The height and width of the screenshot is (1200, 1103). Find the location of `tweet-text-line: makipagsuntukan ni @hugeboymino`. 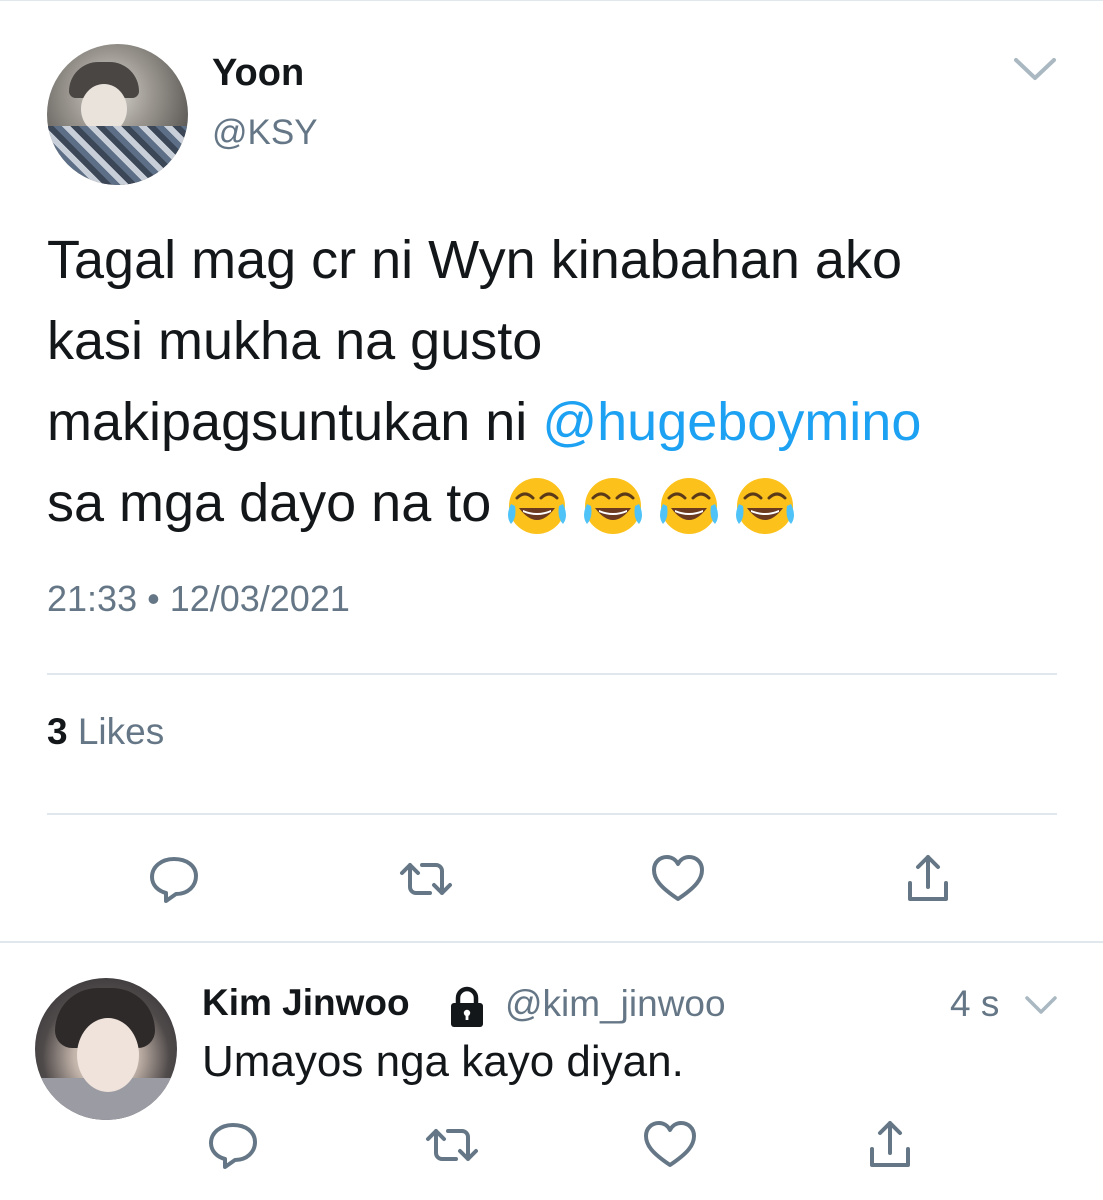

tweet-text-line: makipagsuntukan ni @hugeboymino is located at coordinates (562, 422).